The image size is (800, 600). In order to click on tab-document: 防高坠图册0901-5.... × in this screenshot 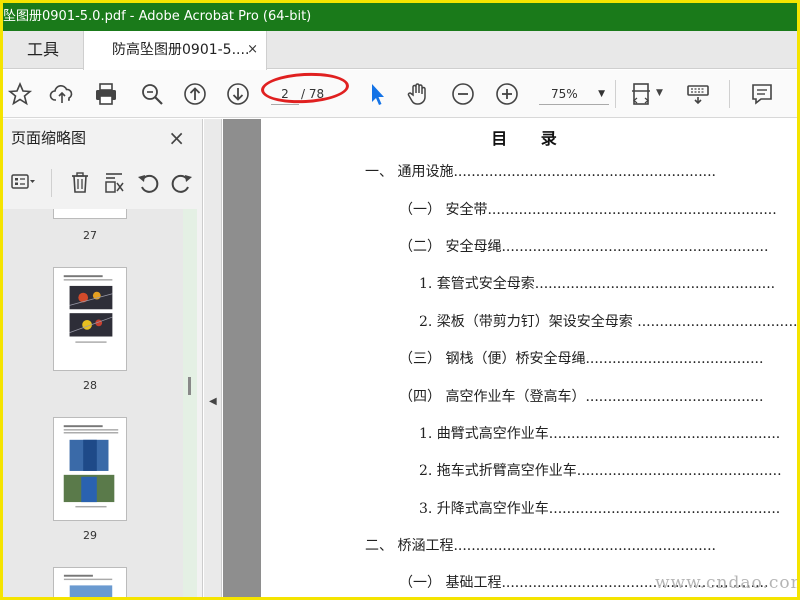, I will do `click(175, 50)`.